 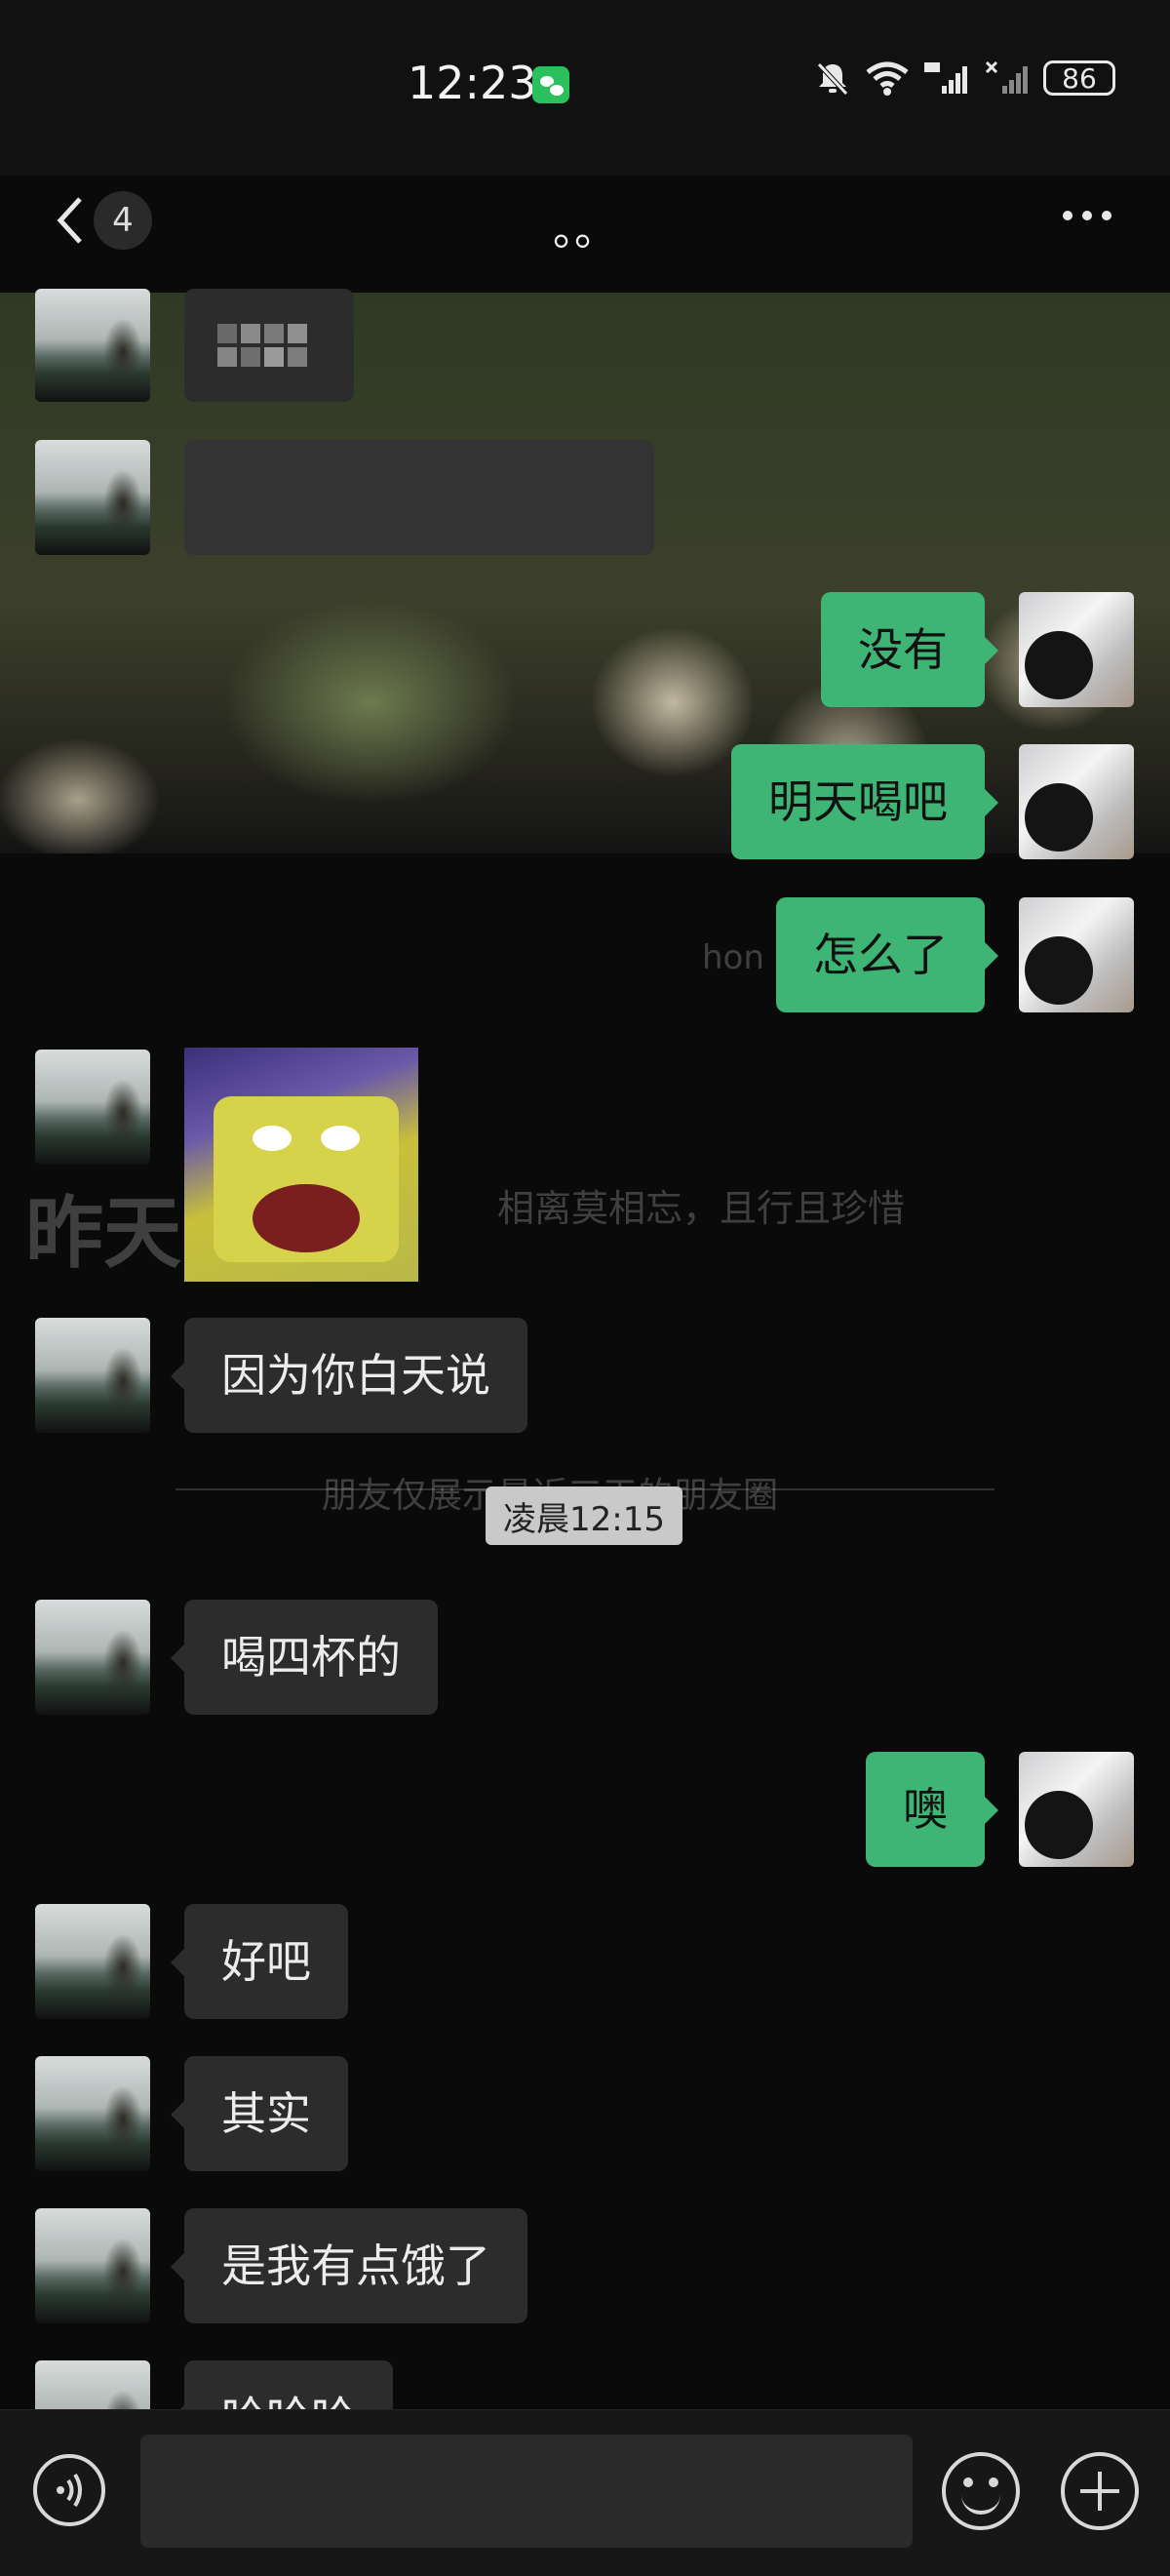 What do you see at coordinates (1006, 77) in the screenshot?
I see `signal-no-sim-icon` at bounding box center [1006, 77].